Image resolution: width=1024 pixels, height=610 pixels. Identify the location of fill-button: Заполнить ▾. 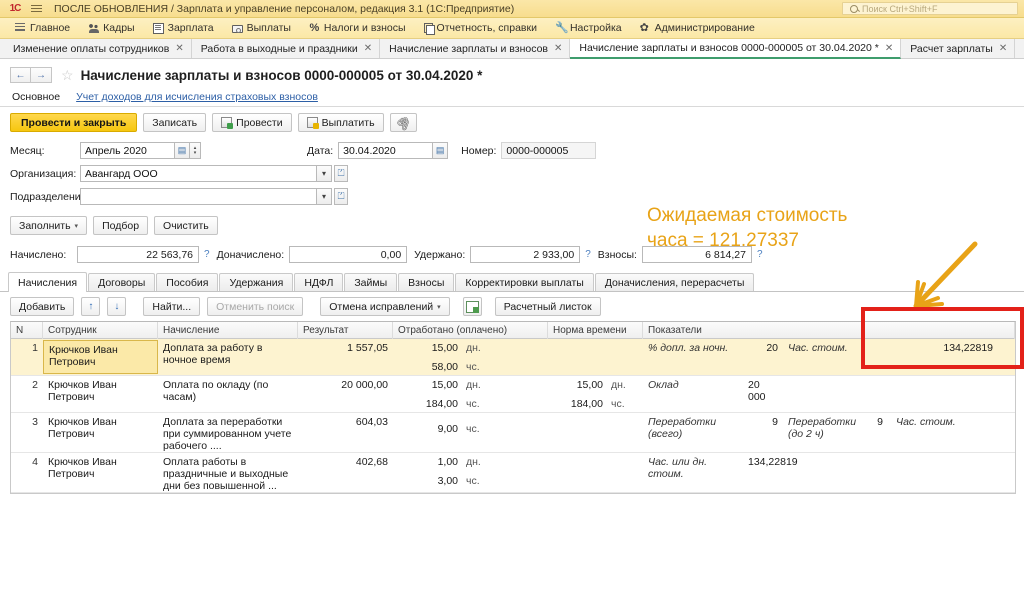
(49, 225).